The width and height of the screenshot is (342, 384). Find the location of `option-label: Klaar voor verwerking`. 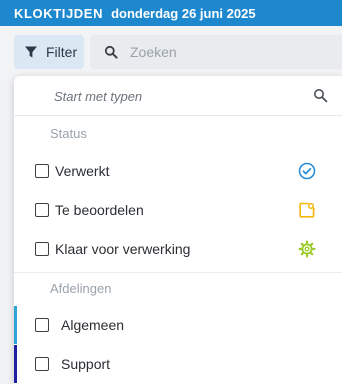

option-label: Klaar voor verwerking is located at coordinates (123, 249).